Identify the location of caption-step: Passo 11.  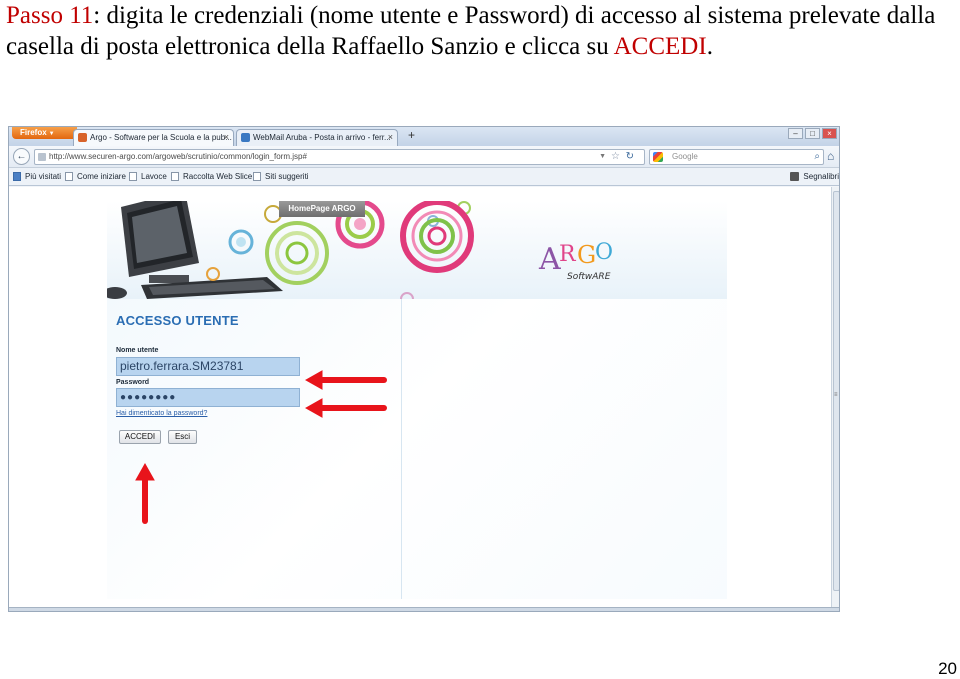
(50, 15).